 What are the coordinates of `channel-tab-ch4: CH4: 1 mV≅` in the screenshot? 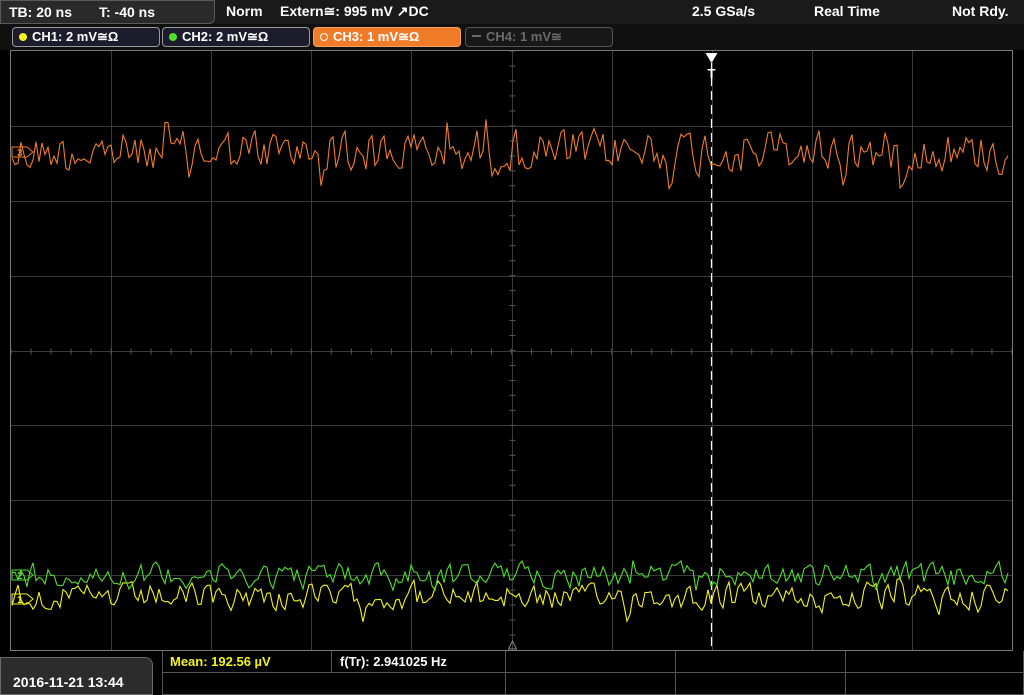 It's located at (539, 37).